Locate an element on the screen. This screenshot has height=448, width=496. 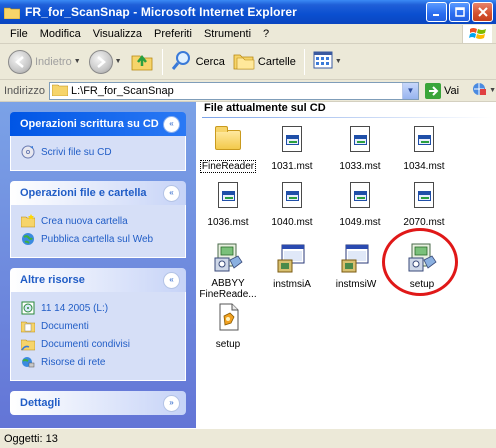
menu-file: File is located at coordinates (19, 34).